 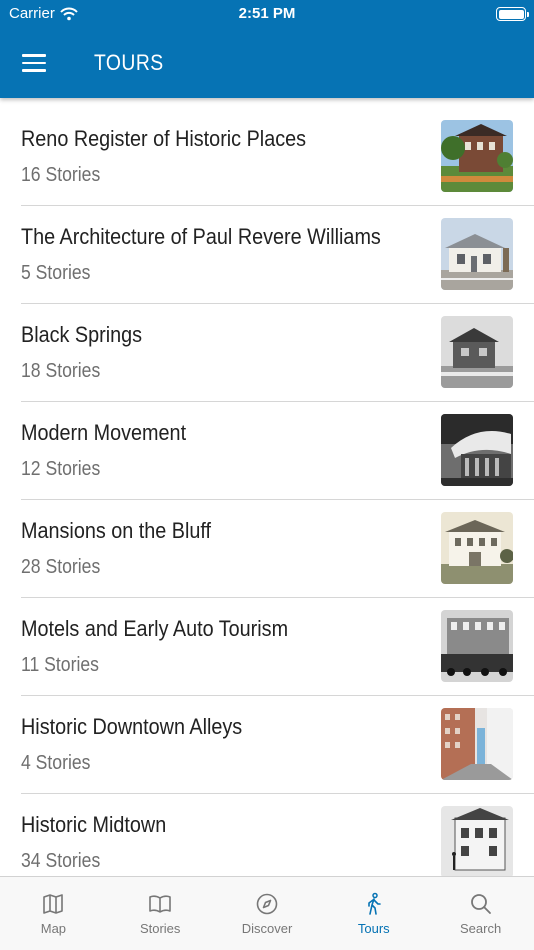 I want to click on status-bar: Carrier 2:51 PM, so click(x=267, y=14).